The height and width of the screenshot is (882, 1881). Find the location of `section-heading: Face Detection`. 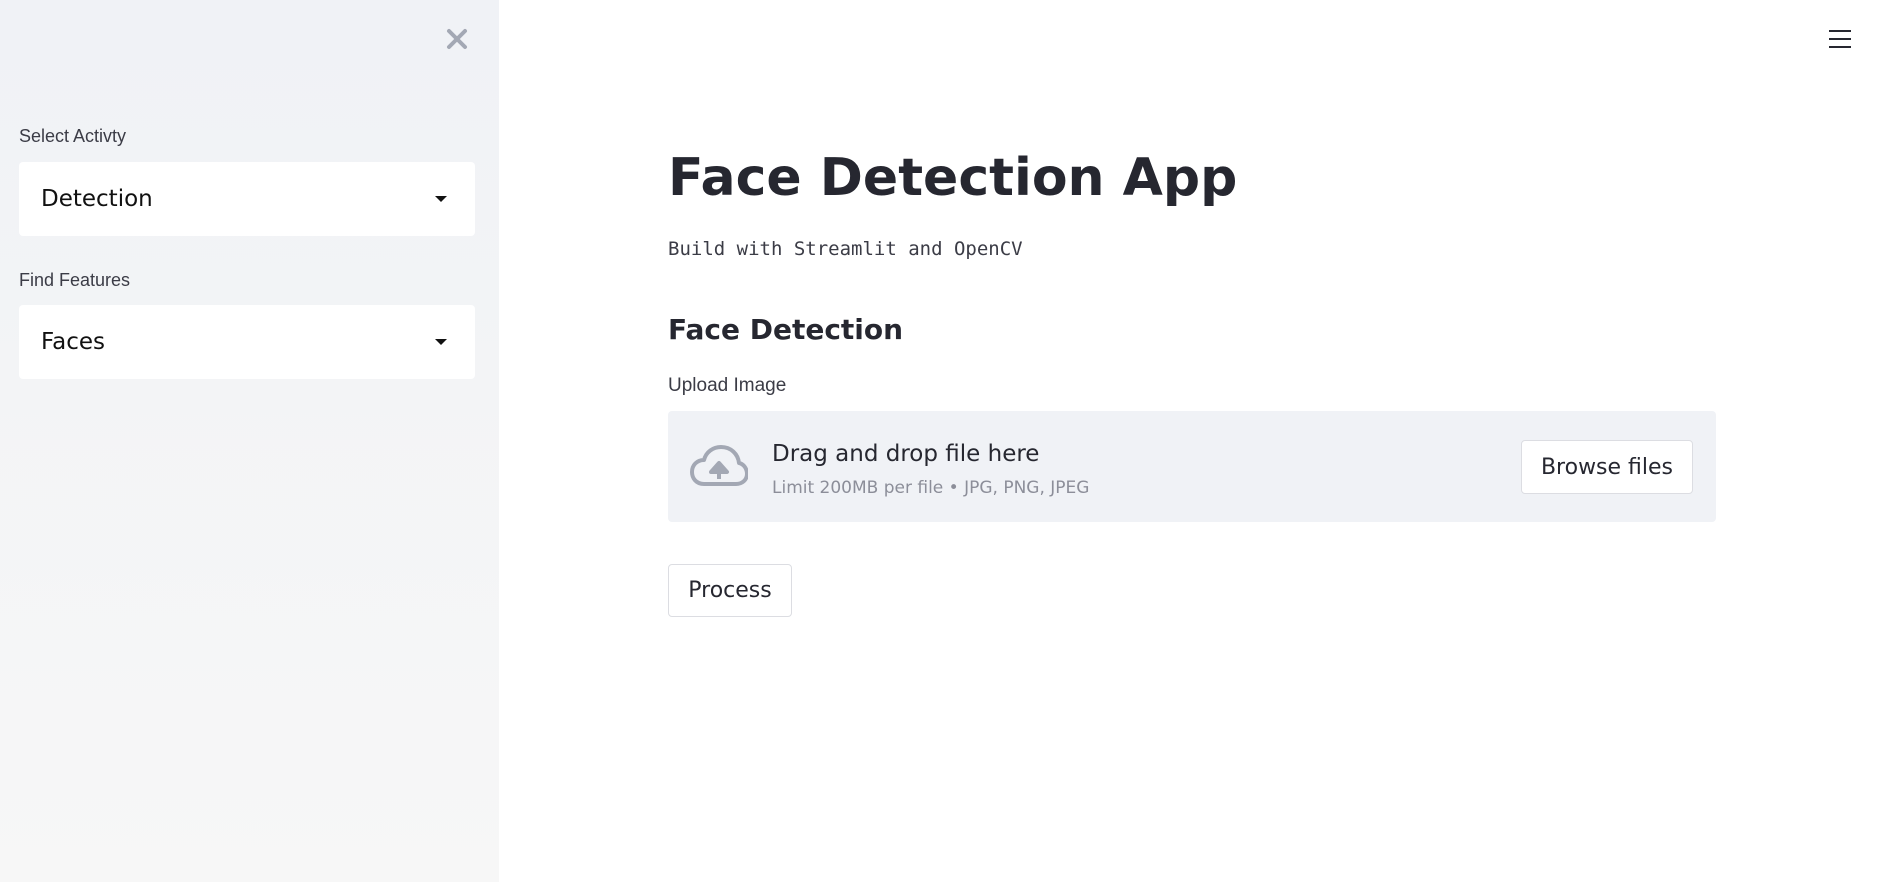

section-heading: Face Detection is located at coordinates (786, 329).